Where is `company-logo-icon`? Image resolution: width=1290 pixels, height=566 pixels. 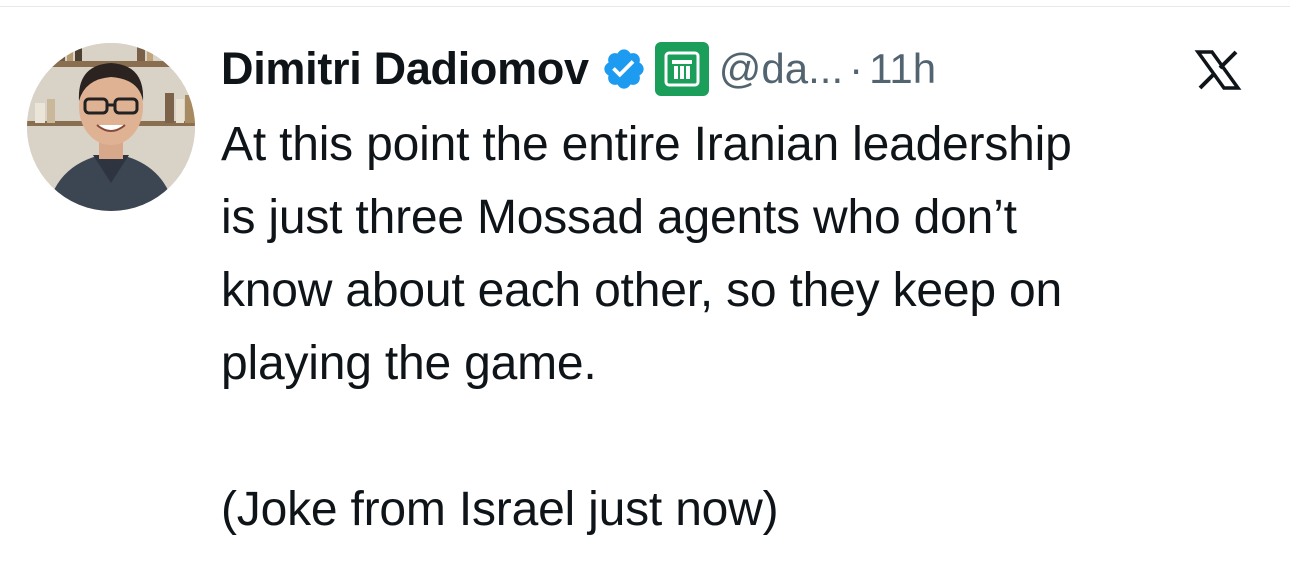
company-logo-icon is located at coordinates (681, 69).